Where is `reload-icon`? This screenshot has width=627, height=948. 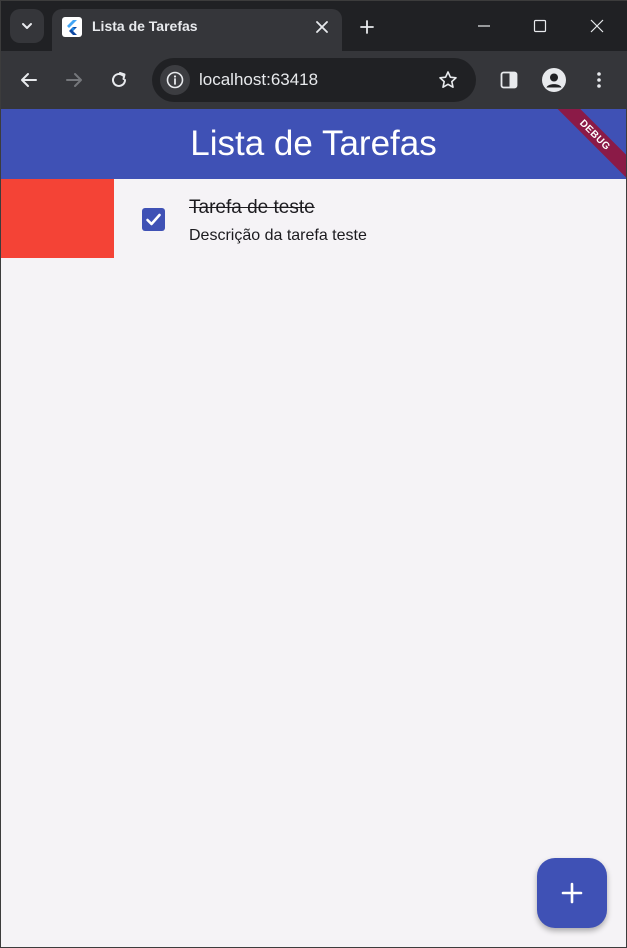 reload-icon is located at coordinates (119, 79).